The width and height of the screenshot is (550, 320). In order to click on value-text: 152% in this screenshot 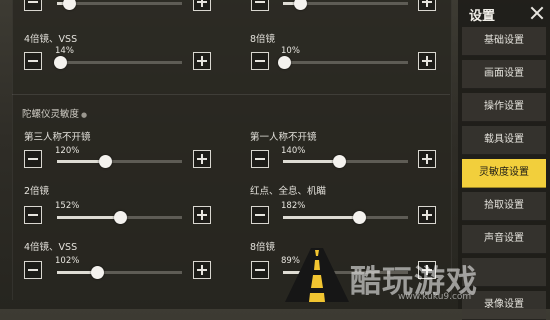, I will do `click(67, 206)`.